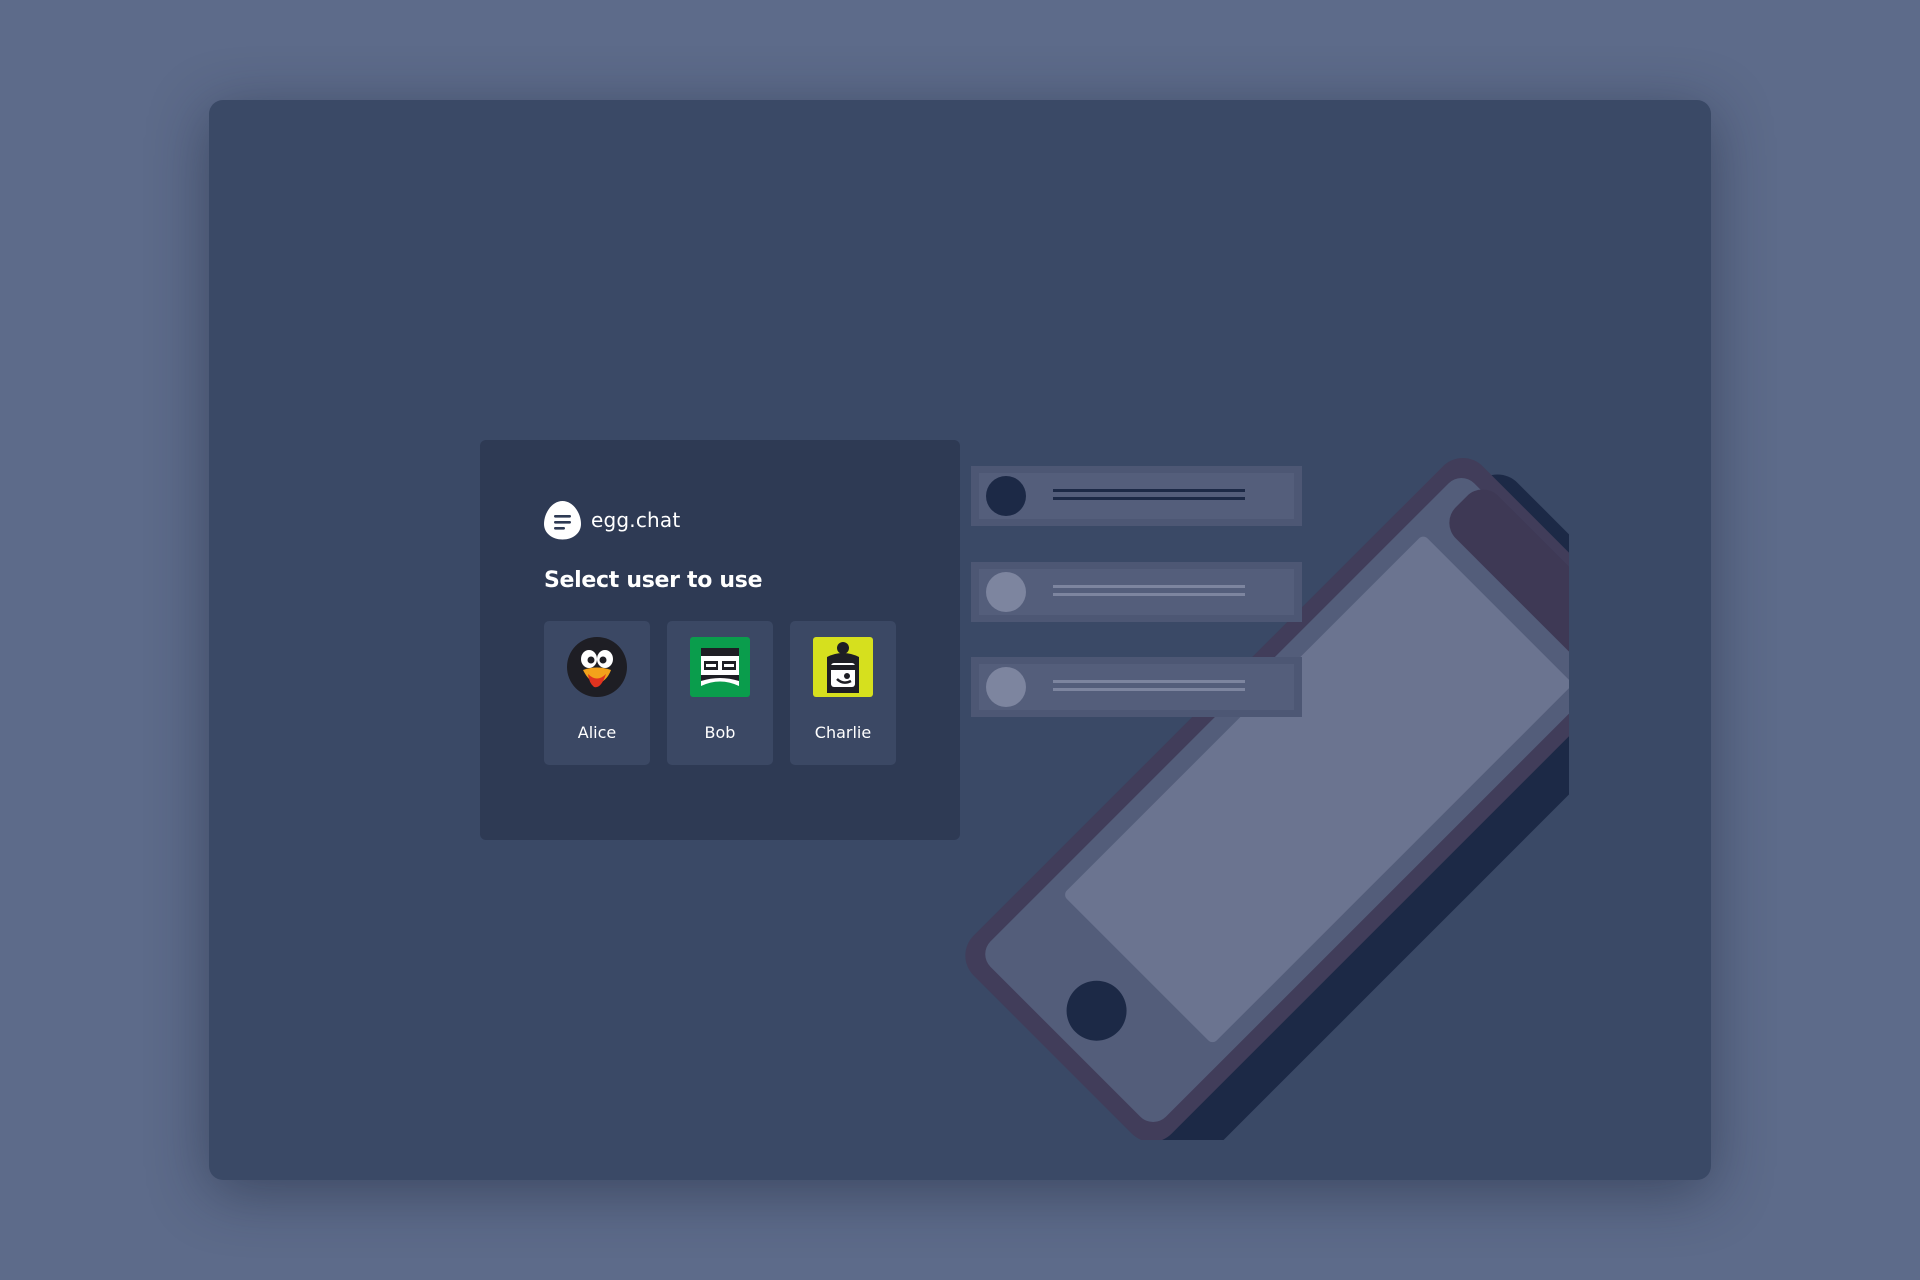  Describe the element at coordinates (720, 732) in the screenshot. I see `user-name: Bob` at that location.